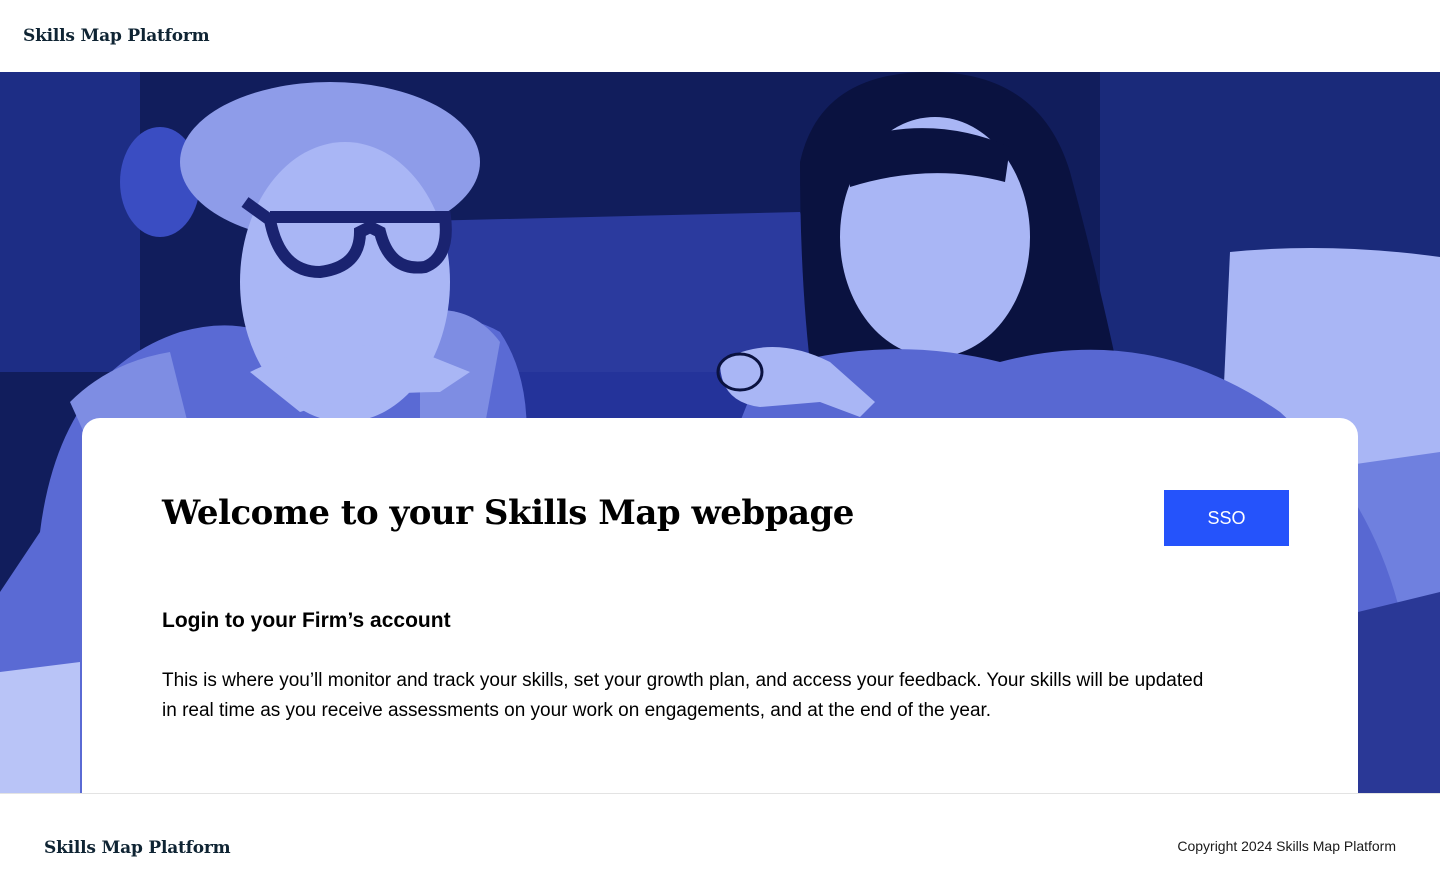 This screenshot has height=895, width=1440. What do you see at coordinates (116, 36) in the screenshot?
I see `header-brand-logo: Skills Map Platform` at bounding box center [116, 36].